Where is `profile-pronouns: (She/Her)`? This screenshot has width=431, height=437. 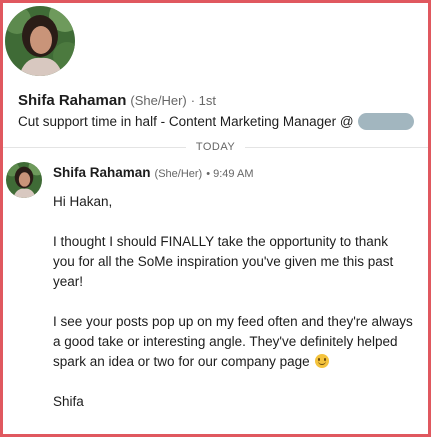 profile-pronouns: (She/Her) is located at coordinates (158, 100).